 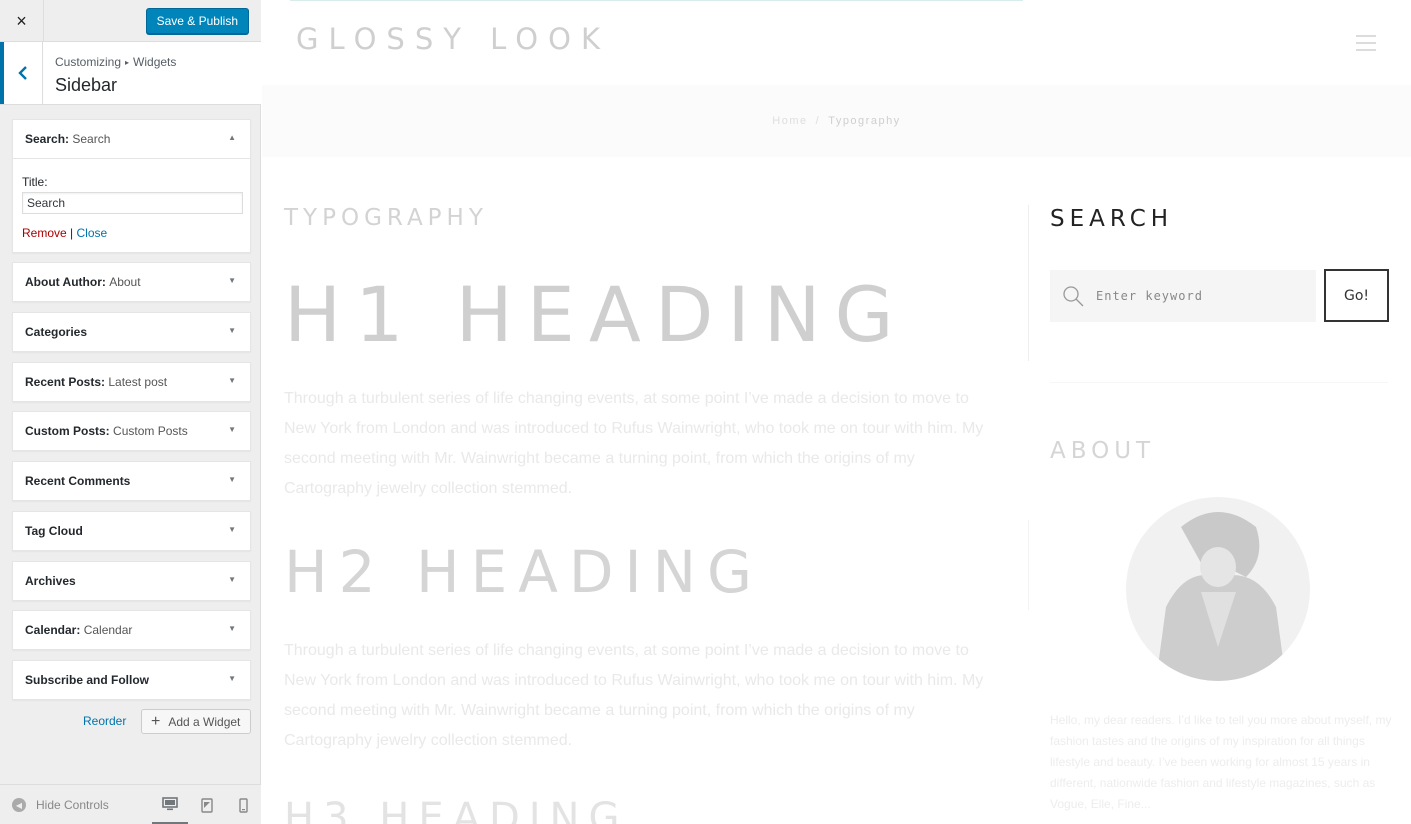 I want to click on search-icon, so click(x=1073, y=296).